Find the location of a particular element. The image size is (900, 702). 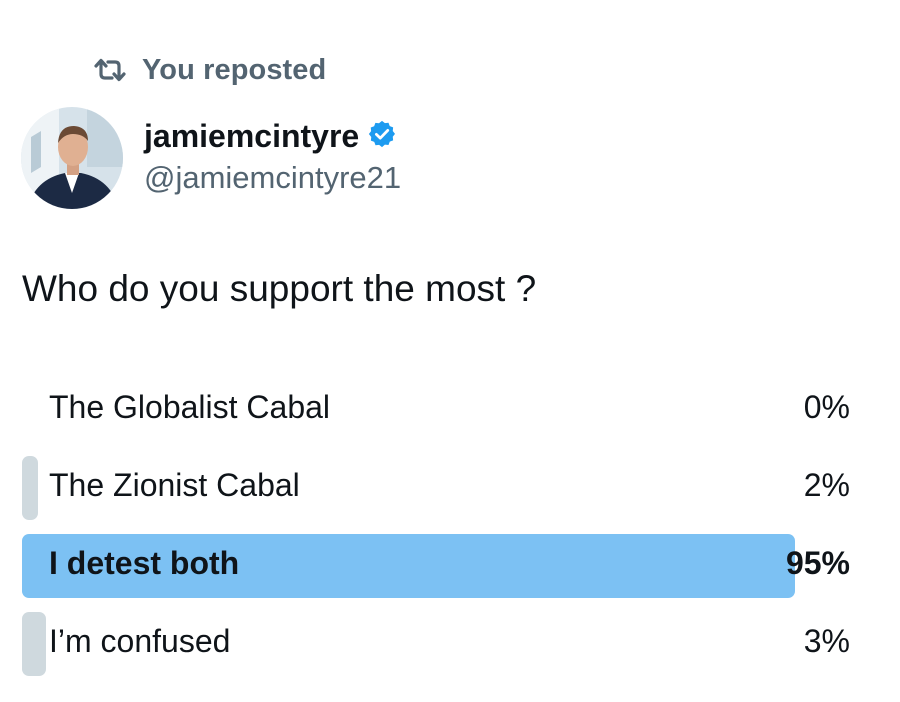

poll-option-percent: 3% is located at coordinates (826, 641).